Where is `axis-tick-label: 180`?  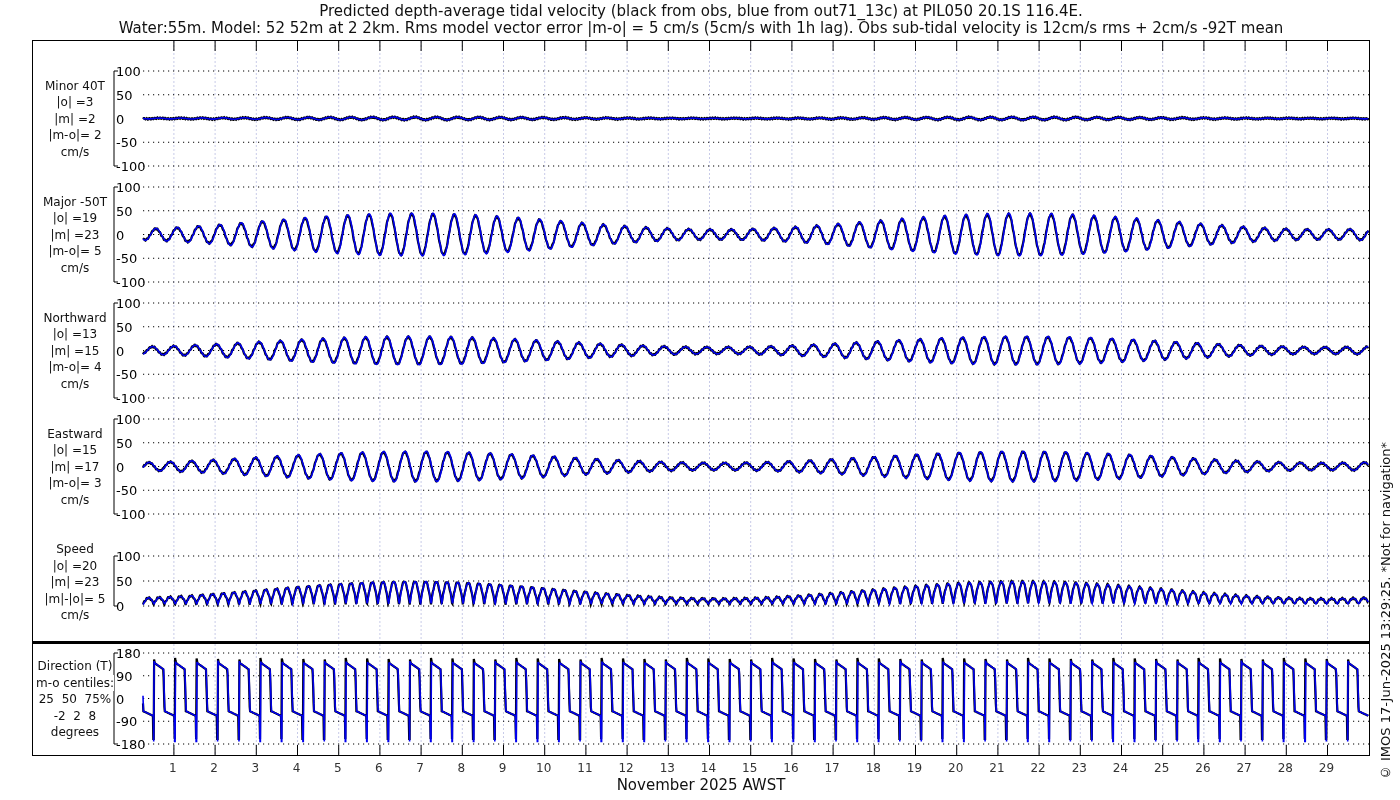 axis-tick-label: 180 is located at coordinates (128, 653).